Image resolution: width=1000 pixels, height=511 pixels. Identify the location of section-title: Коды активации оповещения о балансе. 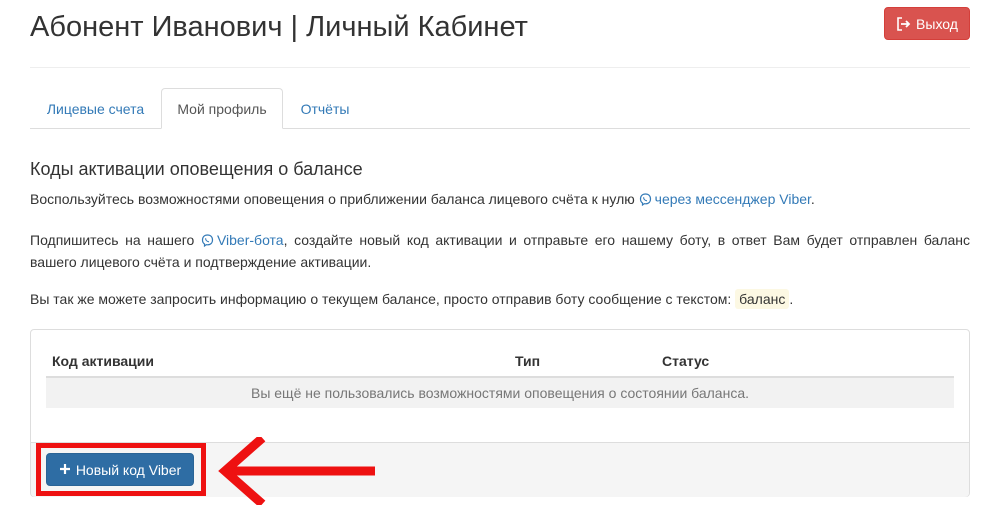
(196, 169).